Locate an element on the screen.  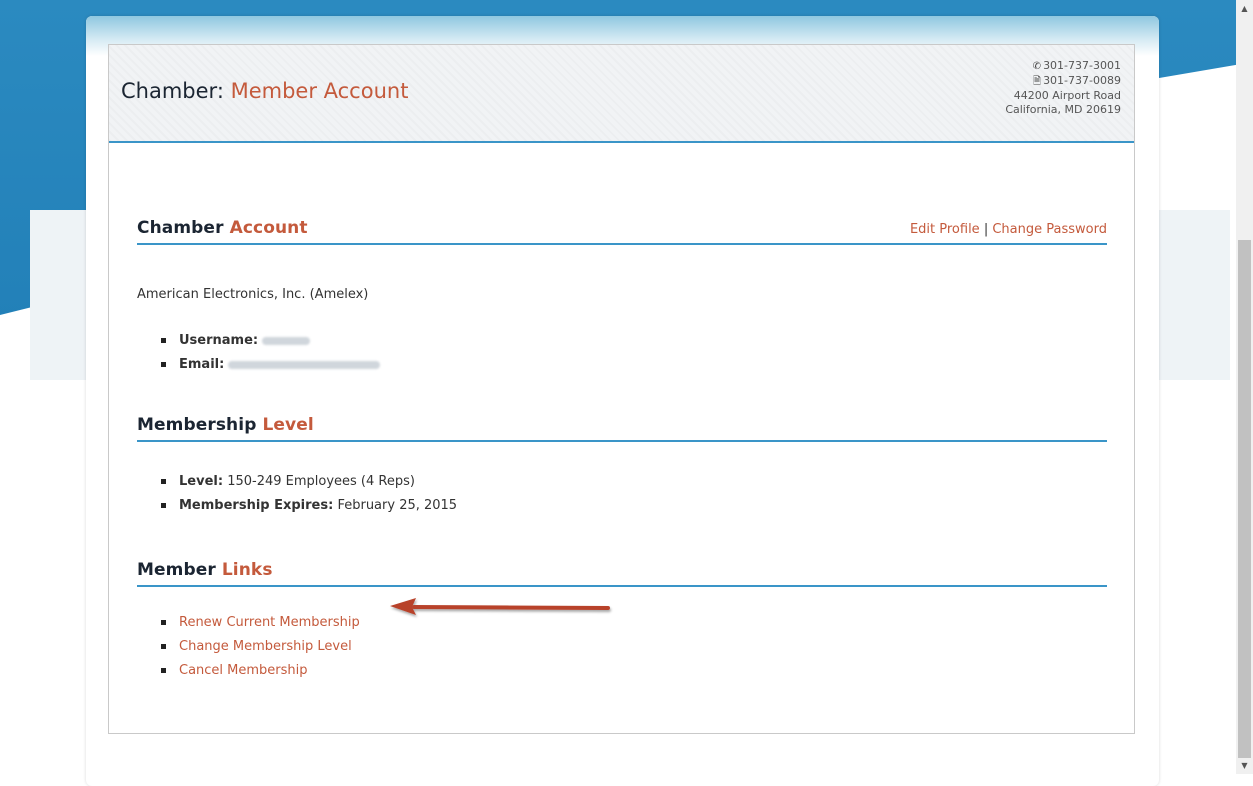
renew-membership-link: Renew Current Membership is located at coordinates (269, 622).